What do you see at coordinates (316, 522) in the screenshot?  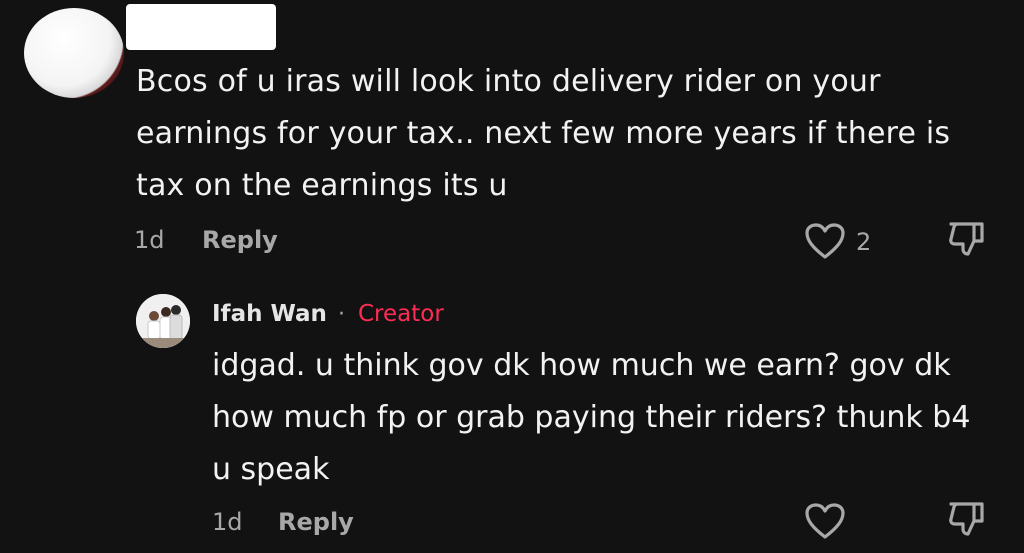 I see `reply-reply-button: Reply` at bounding box center [316, 522].